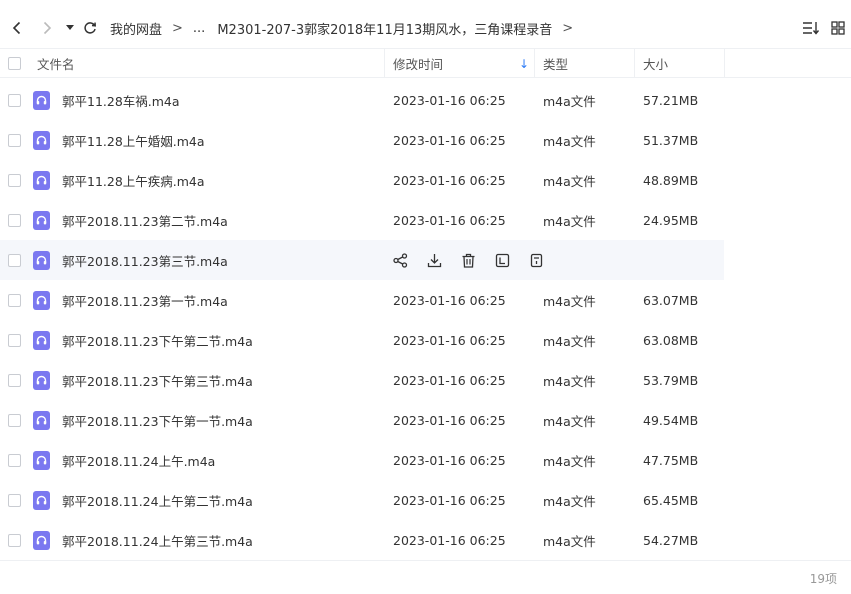 The height and width of the screenshot is (594, 851). Describe the element at coordinates (56, 63) in the screenshot. I see `column-header-name: 文件名` at that location.